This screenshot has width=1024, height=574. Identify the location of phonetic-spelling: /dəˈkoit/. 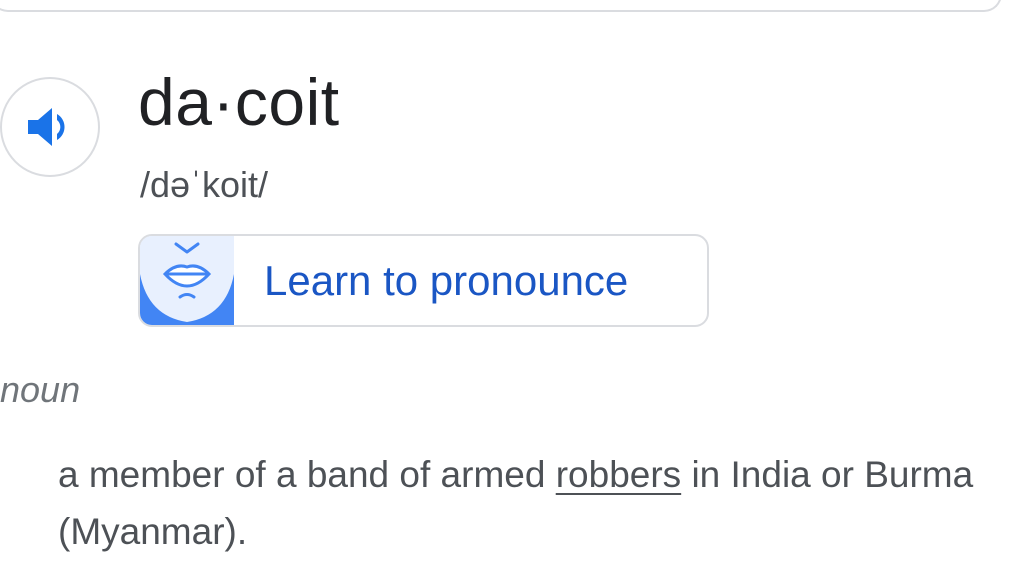
(204, 184).